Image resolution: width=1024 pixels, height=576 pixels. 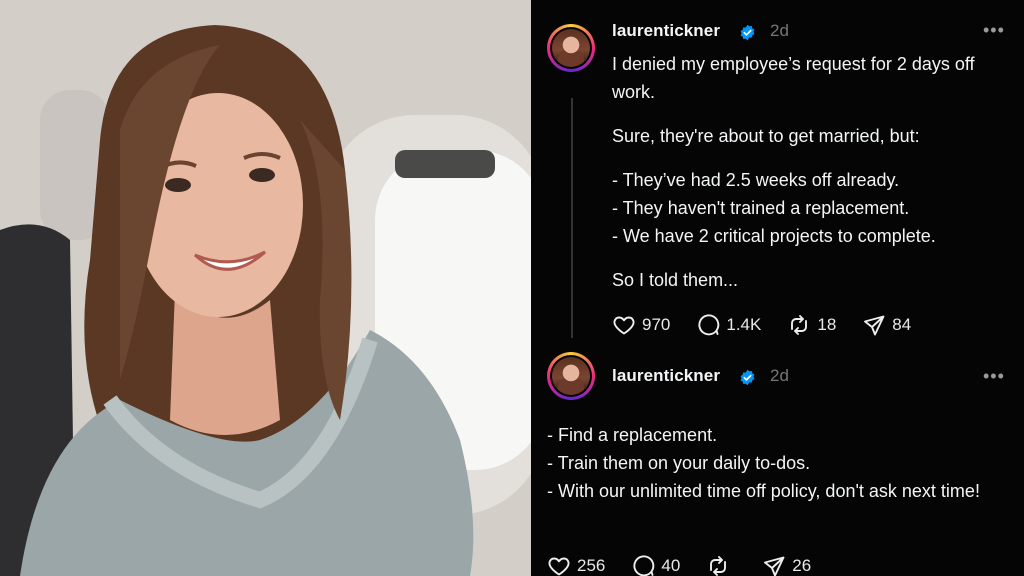 I want to click on like-count: 256, so click(x=591, y=565).